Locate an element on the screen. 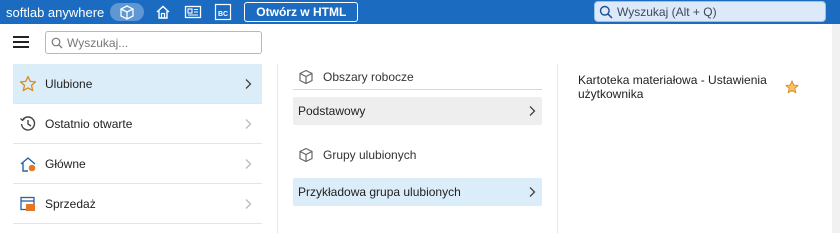 This screenshot has height=240, width=840. news-button is located at coordinates (193, 12).